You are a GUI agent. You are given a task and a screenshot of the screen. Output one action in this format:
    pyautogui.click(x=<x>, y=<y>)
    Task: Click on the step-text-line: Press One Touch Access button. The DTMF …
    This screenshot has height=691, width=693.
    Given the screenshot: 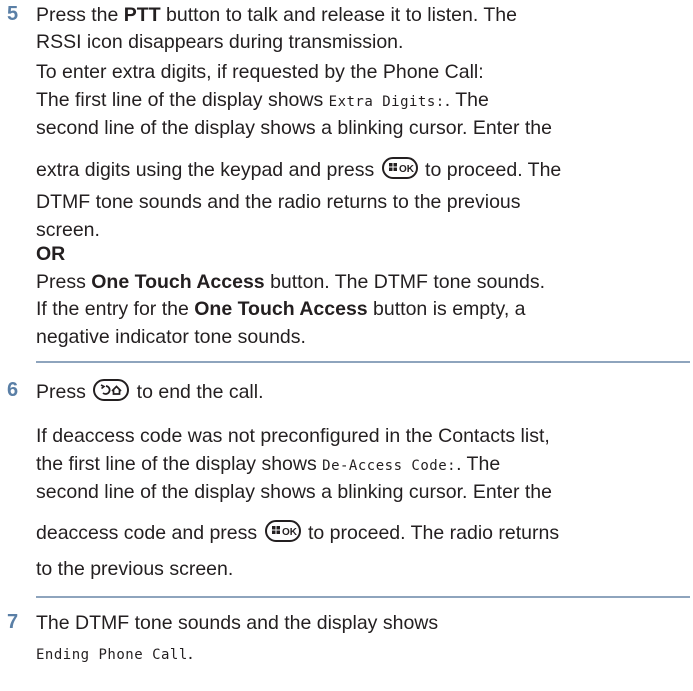 What is the action you would take?
    pyautogui.click(x=290, y=282)
    